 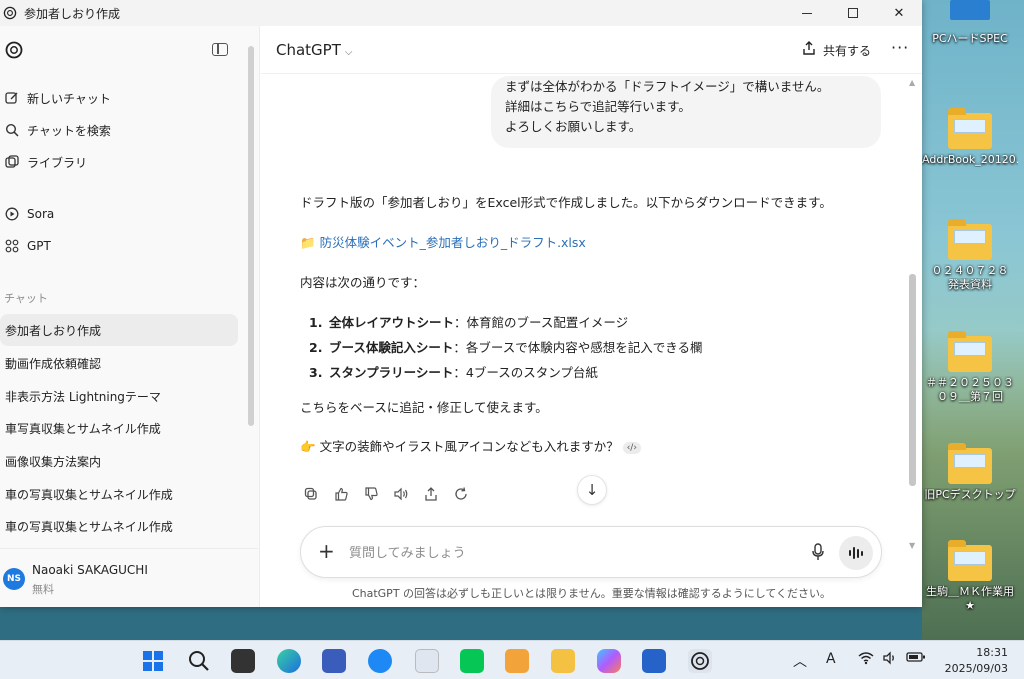 I want to click on wifi-icon, so click(x=866, y=660).